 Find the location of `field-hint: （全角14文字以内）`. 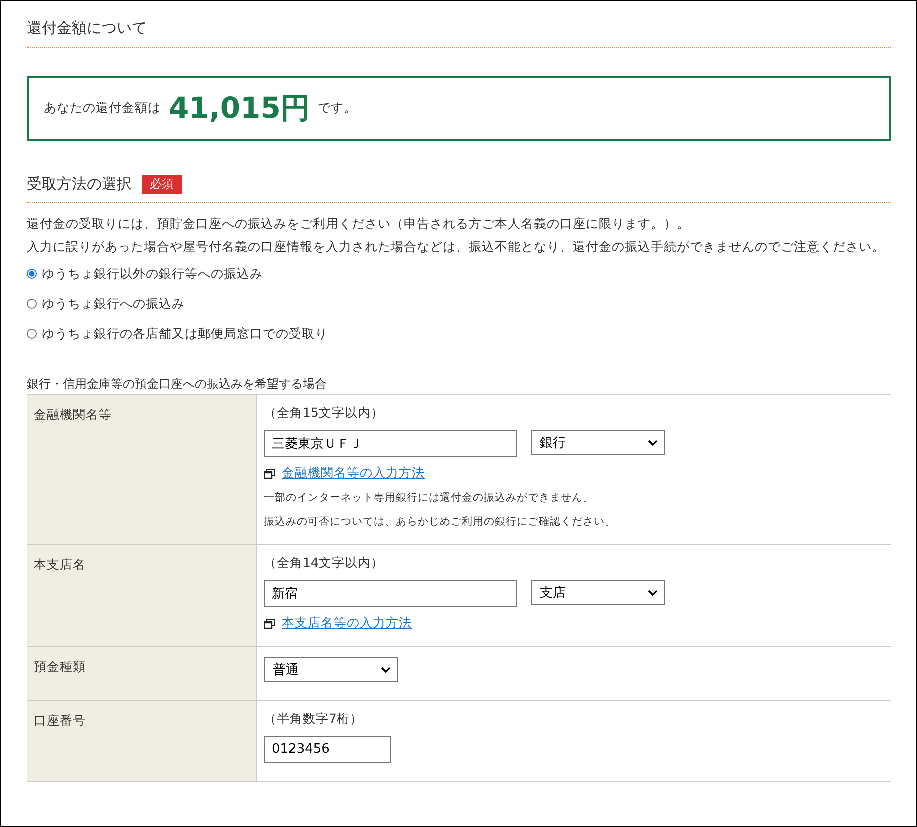

field-hint: （全角14文字以内） is located at coordinates (324, 563).